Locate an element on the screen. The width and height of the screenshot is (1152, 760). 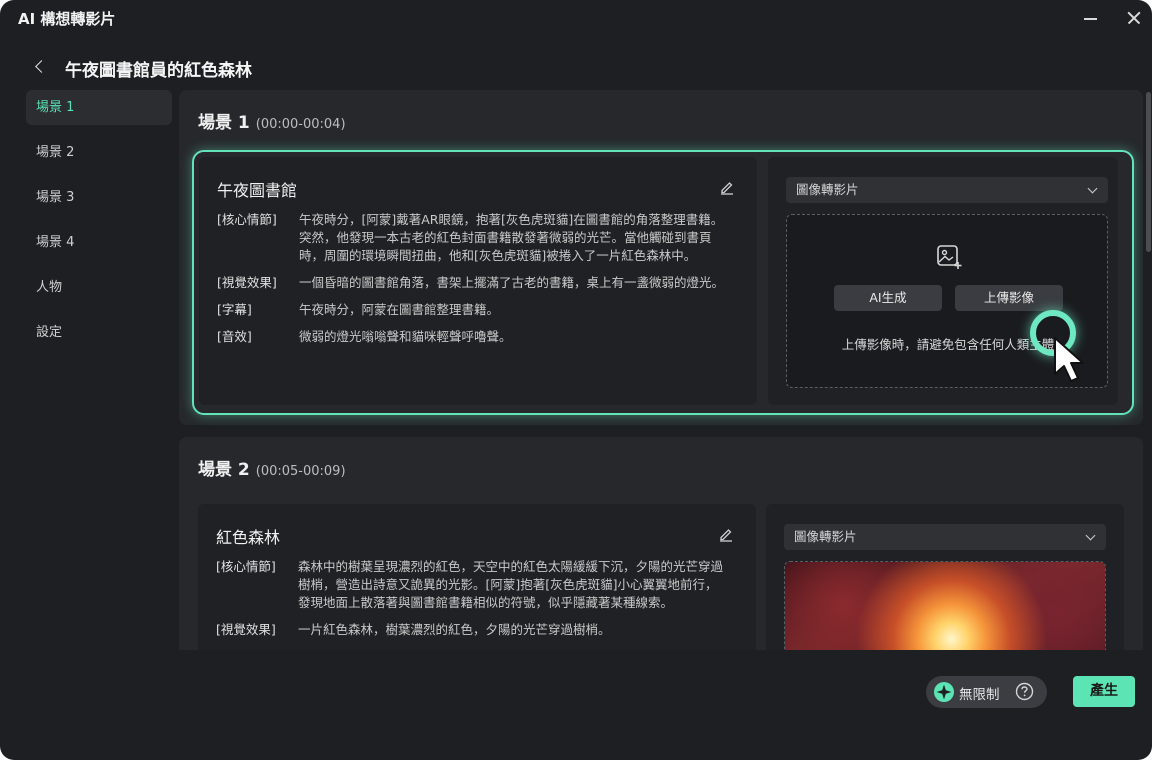
page-title: 午夜圖書館員的紅色森林 is located at coordinates (158, 71).